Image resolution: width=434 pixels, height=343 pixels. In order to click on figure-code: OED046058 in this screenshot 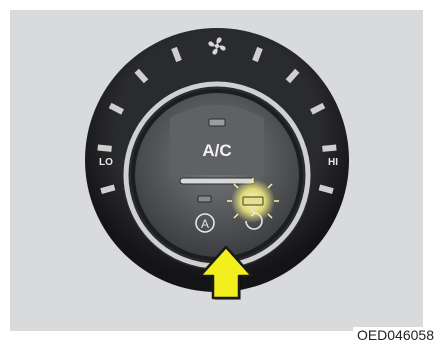, I will do `click(393, 335)`.